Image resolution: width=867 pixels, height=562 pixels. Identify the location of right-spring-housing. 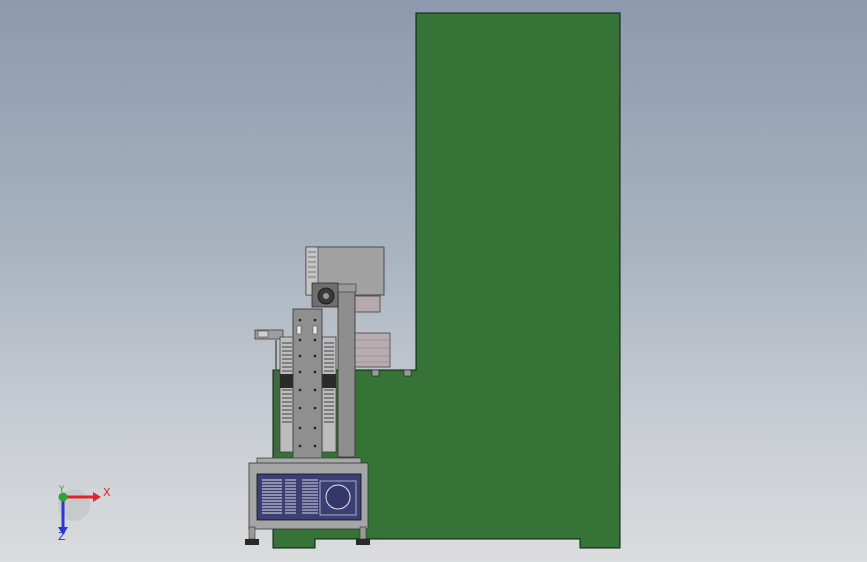
(329, 394).